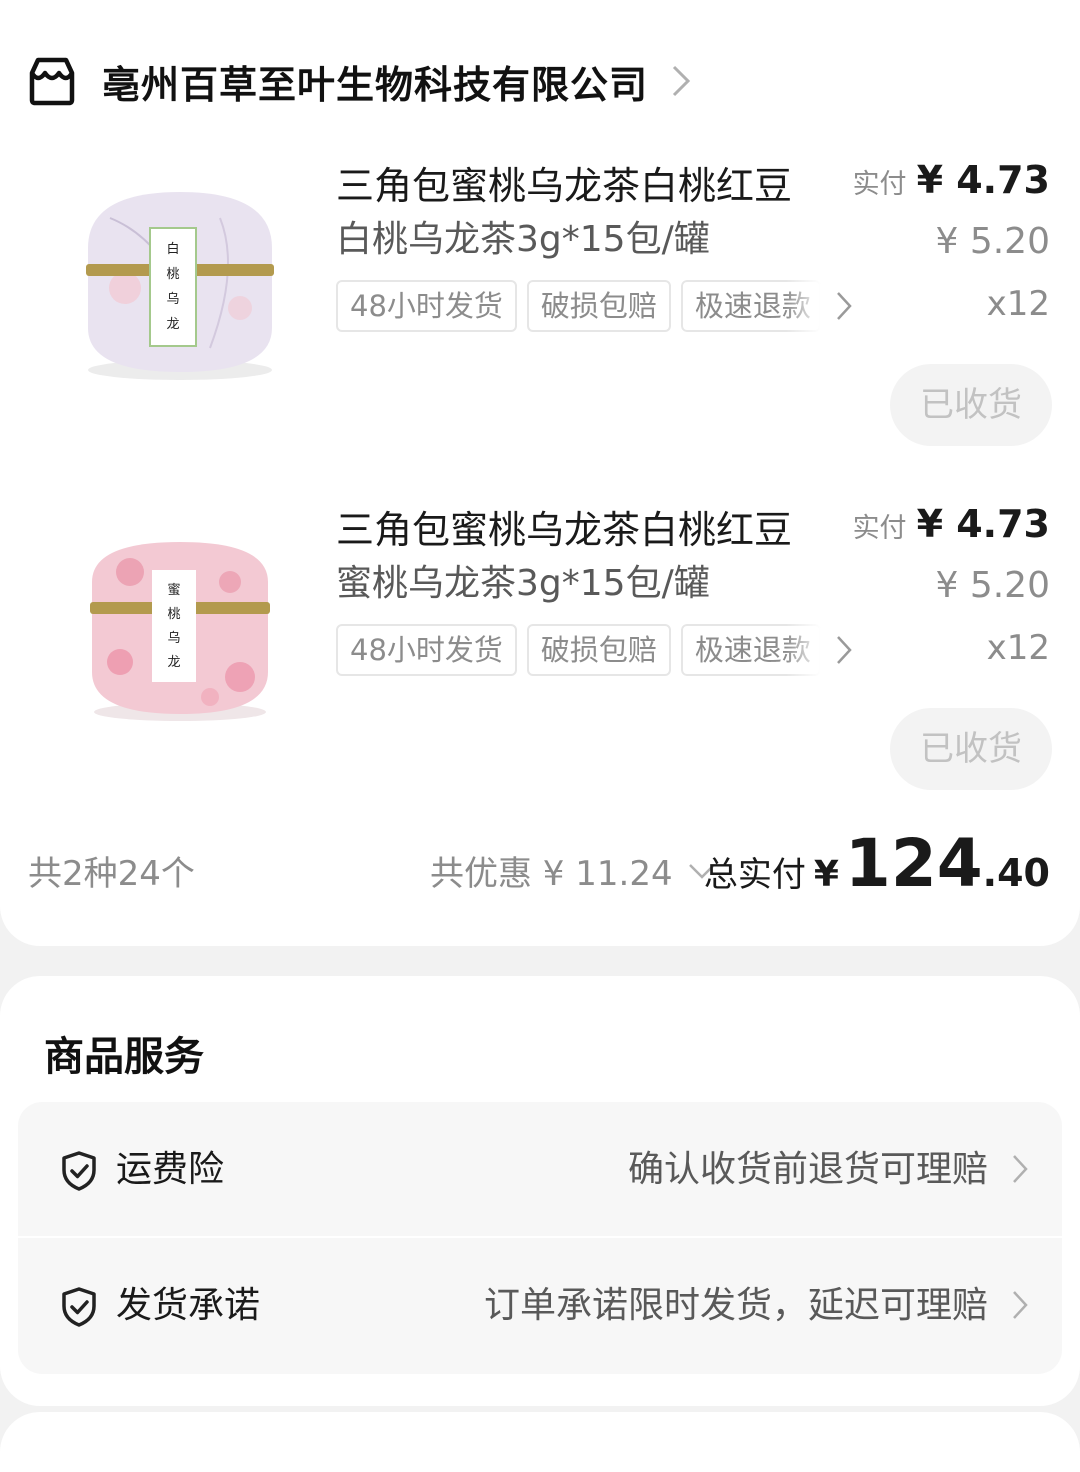 This screenshot has width=1080, height=1472. Describe the element at coordinates (523, 583) in the screenshot. I see `product-spec: 蜜桃乌龙茶3g*15包/罐` at that location.